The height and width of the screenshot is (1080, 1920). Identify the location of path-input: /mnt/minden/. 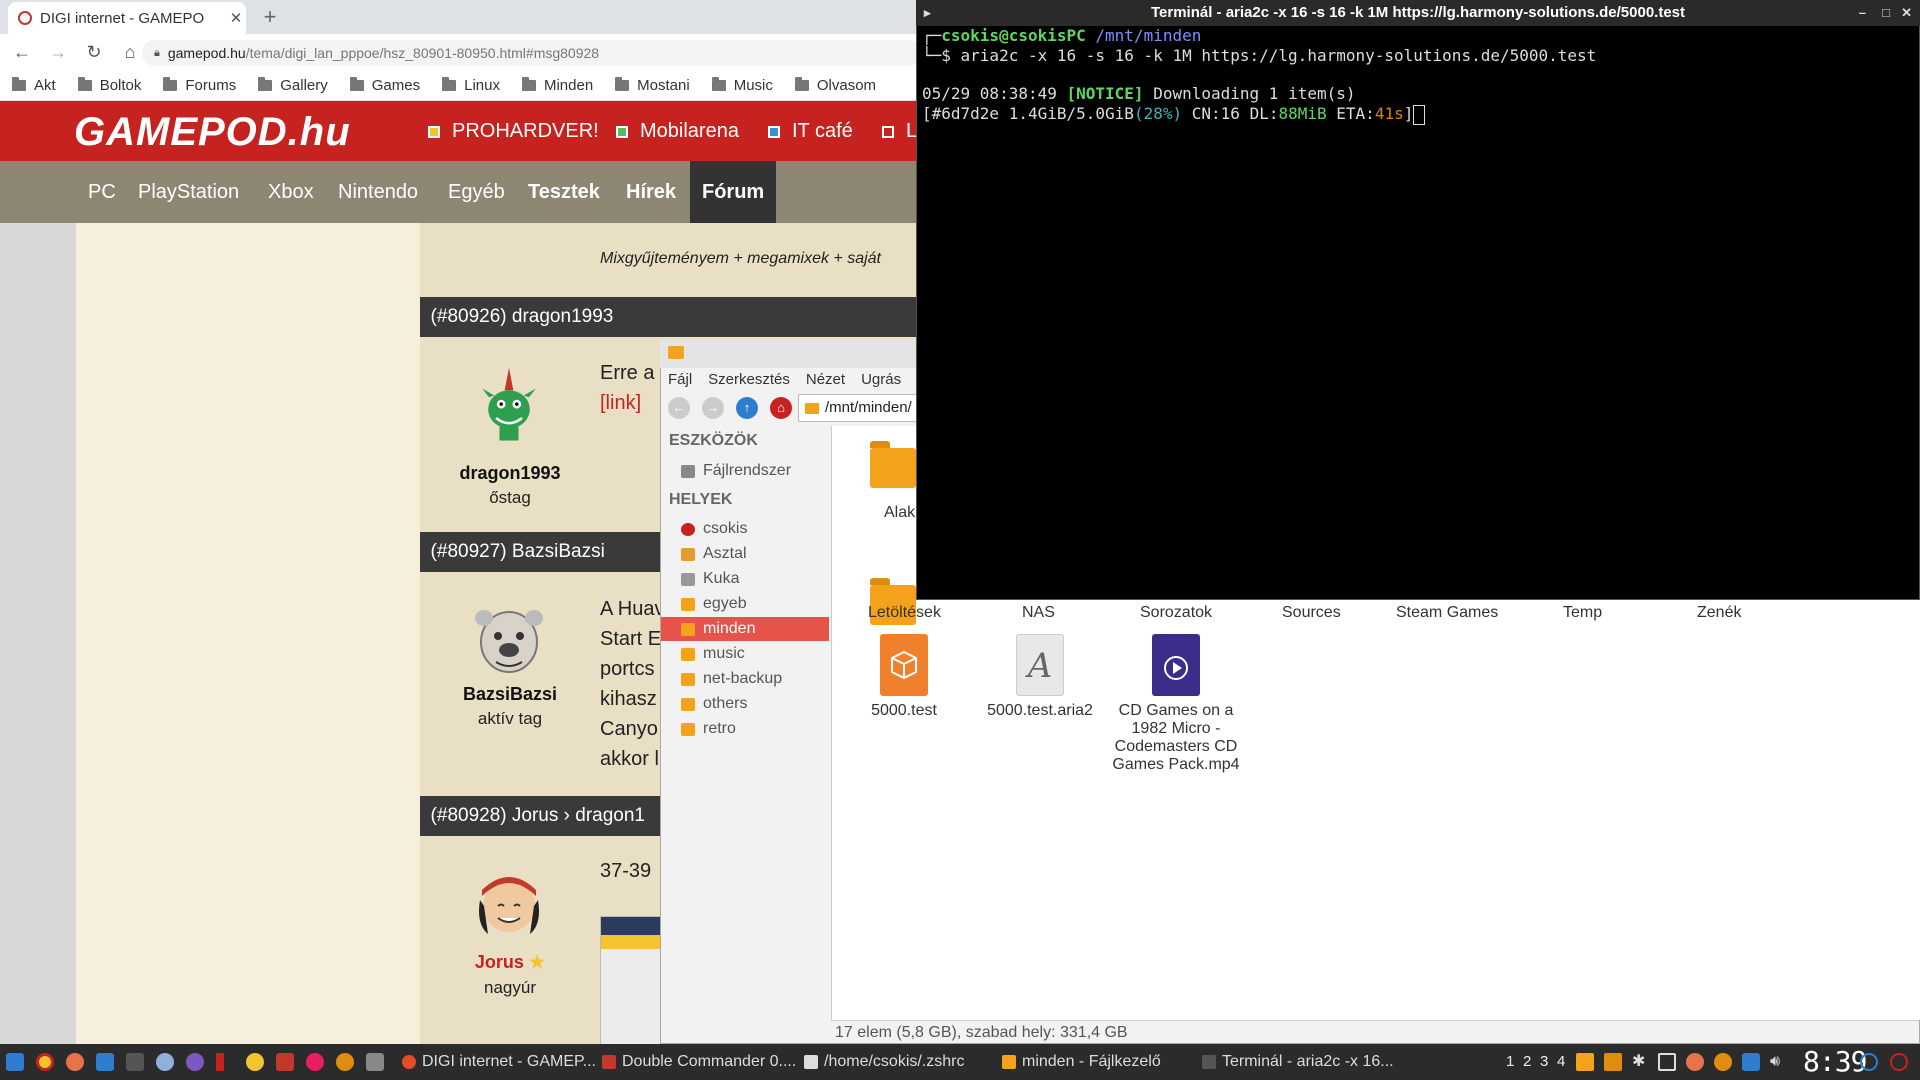
(864, 408).